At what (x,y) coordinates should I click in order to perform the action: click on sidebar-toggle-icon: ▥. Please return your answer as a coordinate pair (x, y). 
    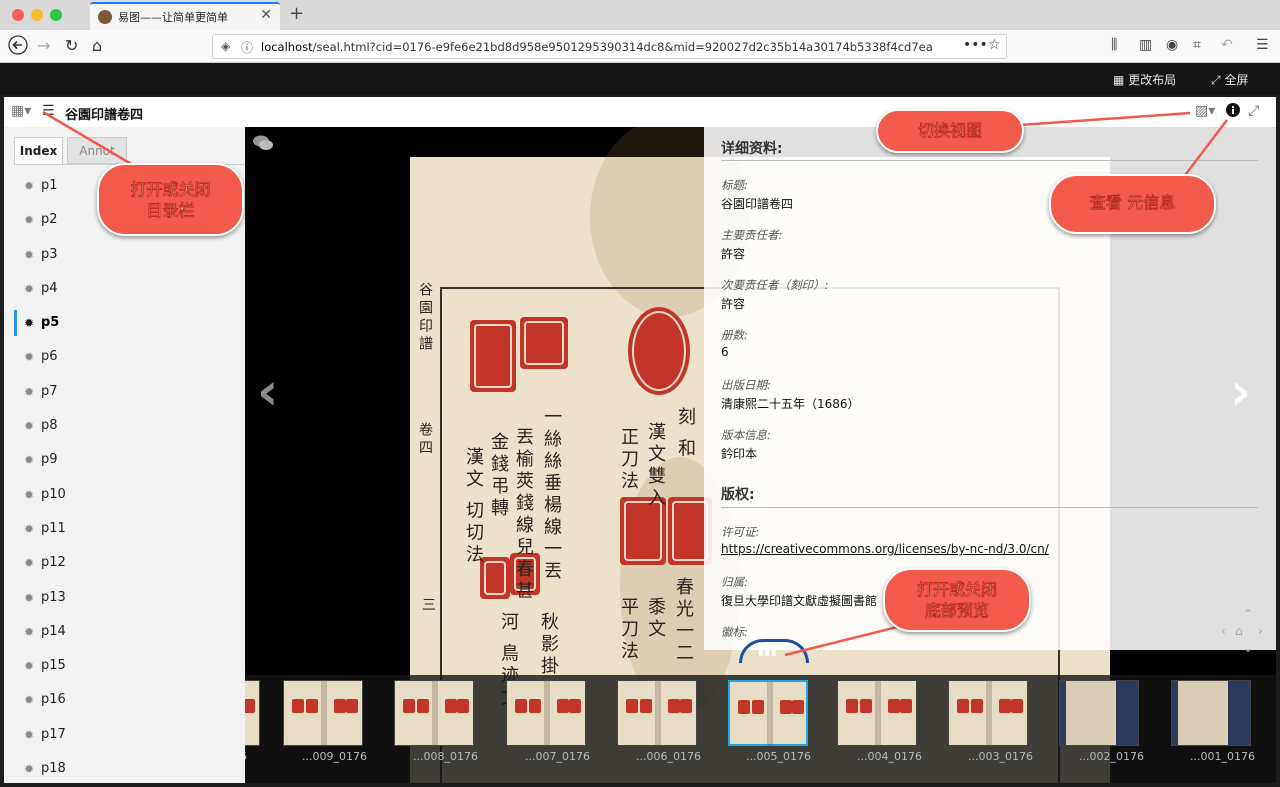
    Looking at the image, I should click on (1145, 45).